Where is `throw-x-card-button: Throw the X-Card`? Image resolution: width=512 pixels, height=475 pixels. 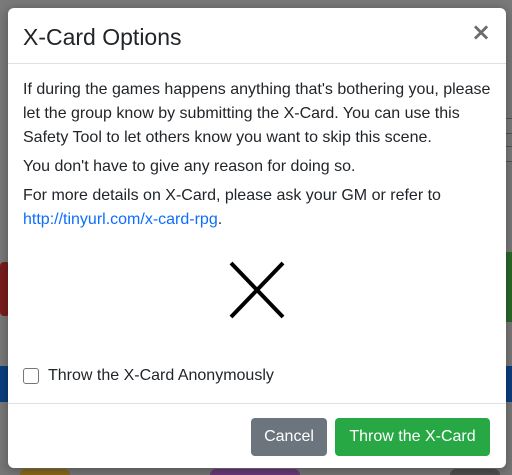
throw-x-card-button: Throw the X-Card is located at coordinates (412, 437).